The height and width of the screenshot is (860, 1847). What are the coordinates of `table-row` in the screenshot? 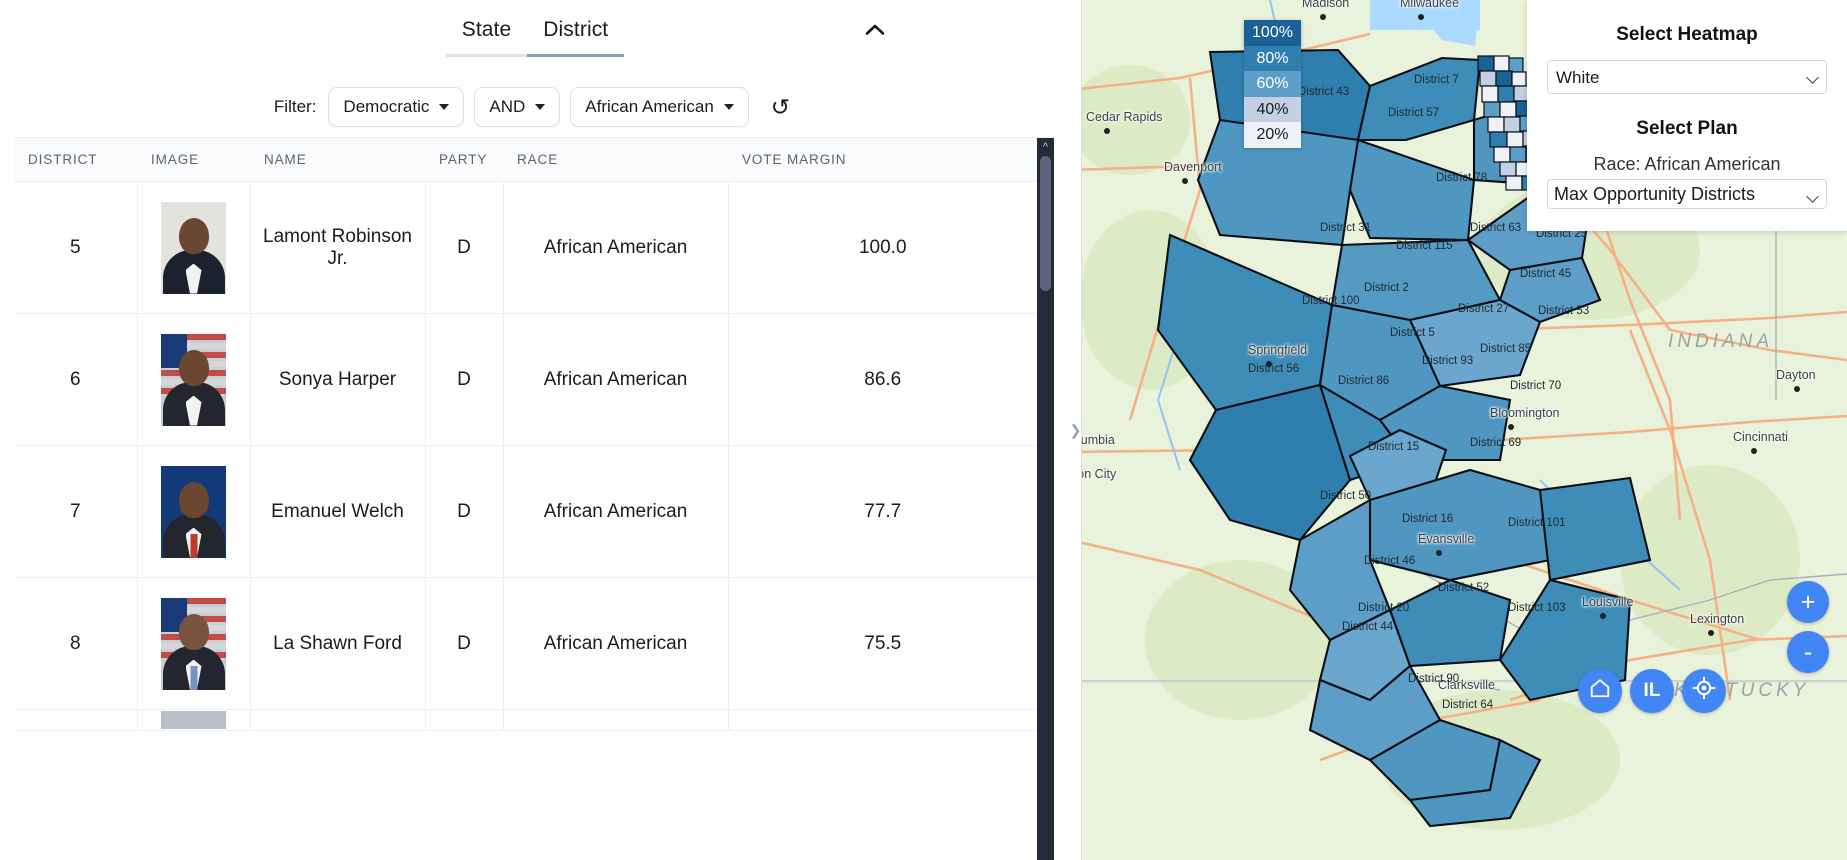 It's located at (525, 720).